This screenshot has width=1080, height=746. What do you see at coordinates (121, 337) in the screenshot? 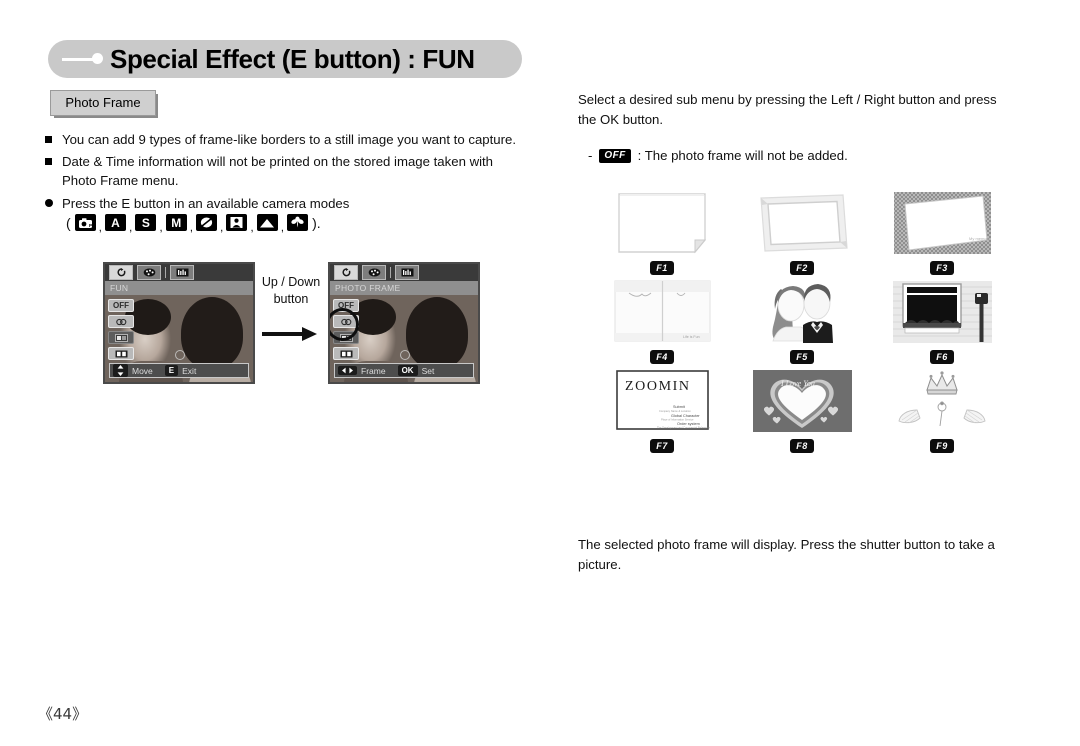
I see `highlight-icon` at bounding box center [121, 337].